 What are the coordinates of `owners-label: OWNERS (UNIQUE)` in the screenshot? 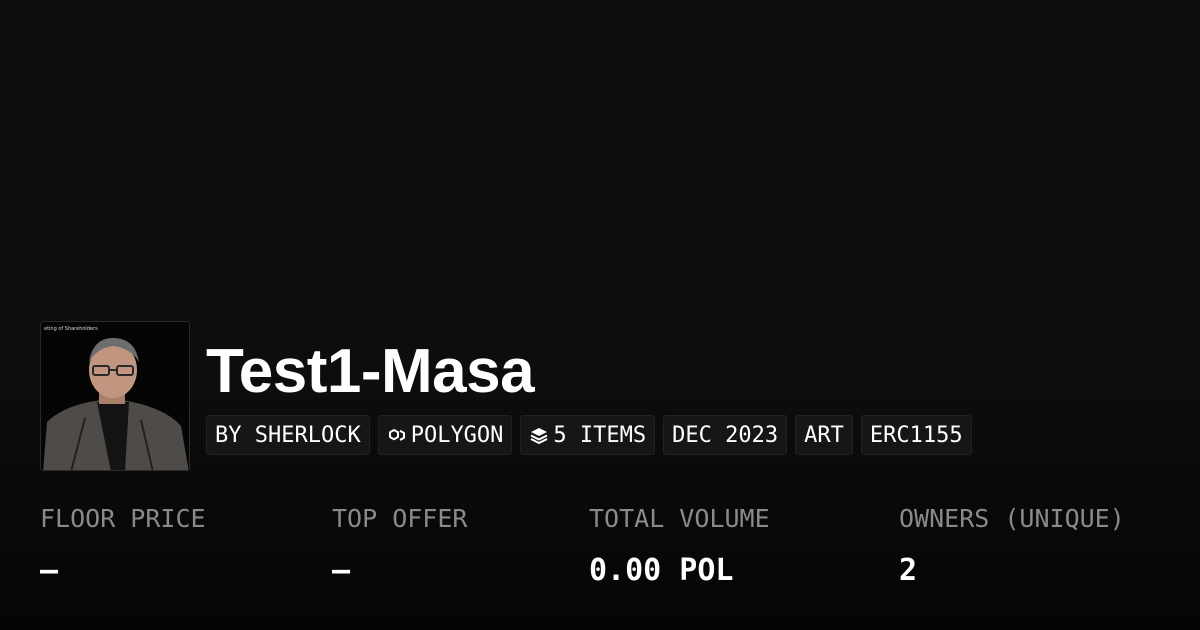 It's located at (1012, 518).